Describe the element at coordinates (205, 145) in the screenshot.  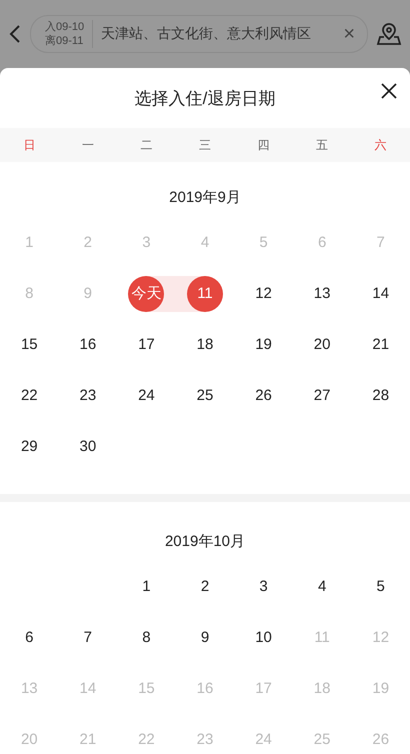
I see `weekday-label: 三` at that location.